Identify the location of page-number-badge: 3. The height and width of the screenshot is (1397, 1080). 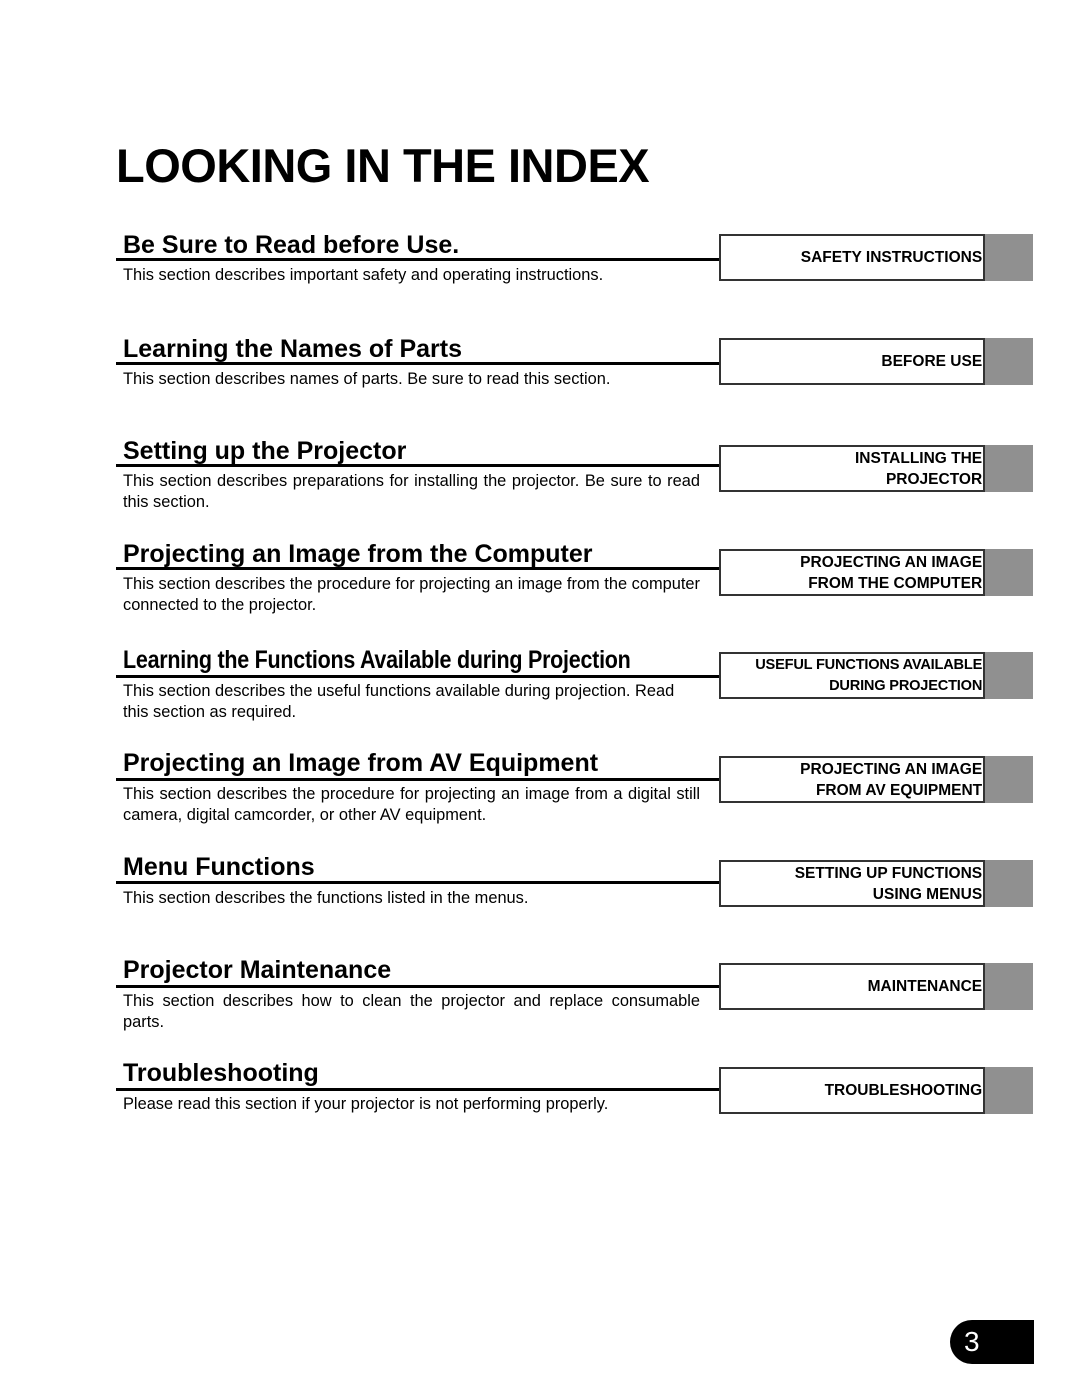
(992, 1342).